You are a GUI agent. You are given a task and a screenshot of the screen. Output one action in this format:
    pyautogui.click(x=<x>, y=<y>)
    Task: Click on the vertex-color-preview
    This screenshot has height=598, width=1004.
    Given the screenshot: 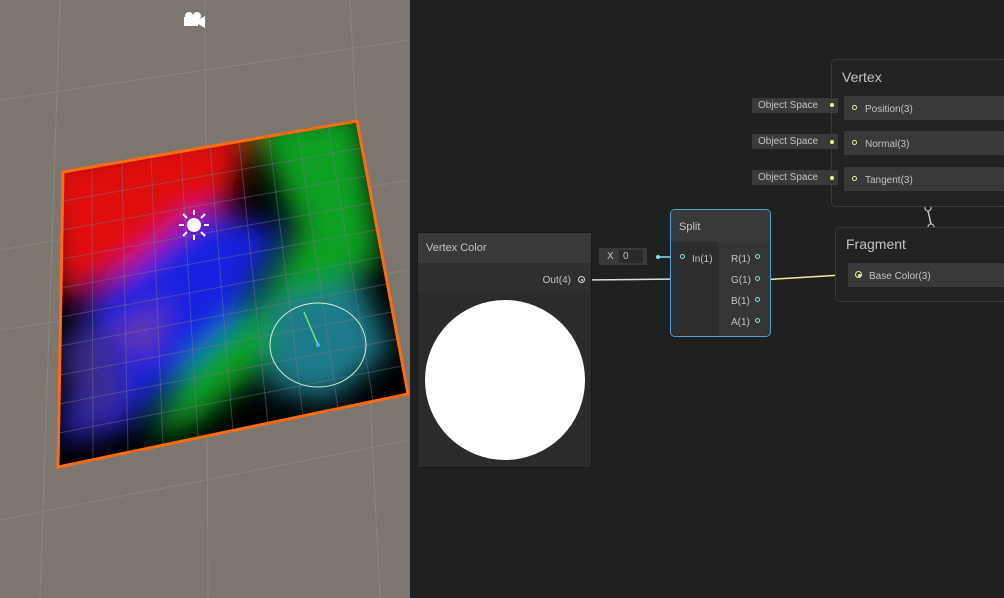 What is the action you would take?
    pyautogui.click(x=505, y=380)
    